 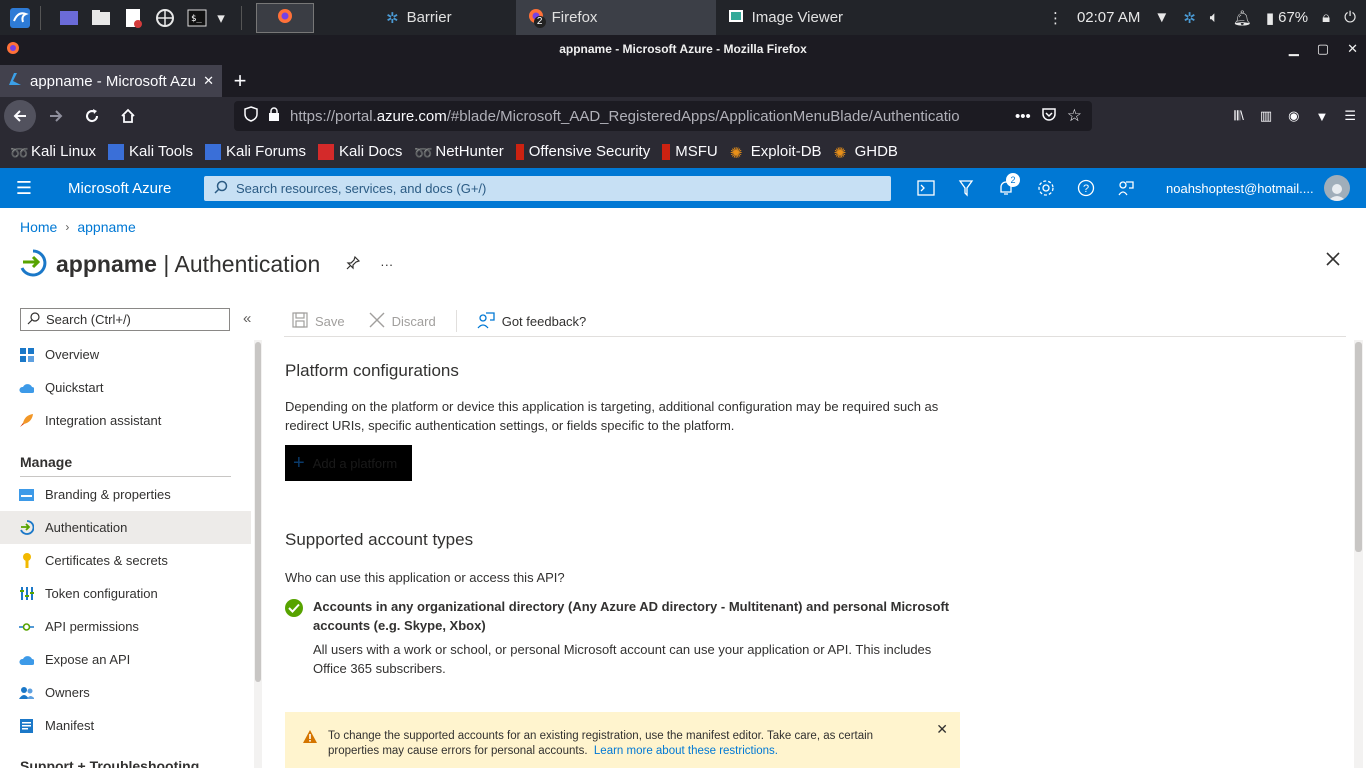 What do you see at coordinates (1242, 18) in the screenshot?
I see `notification-bell-icon: 🔔︎` at bounding box center [1242, 18].